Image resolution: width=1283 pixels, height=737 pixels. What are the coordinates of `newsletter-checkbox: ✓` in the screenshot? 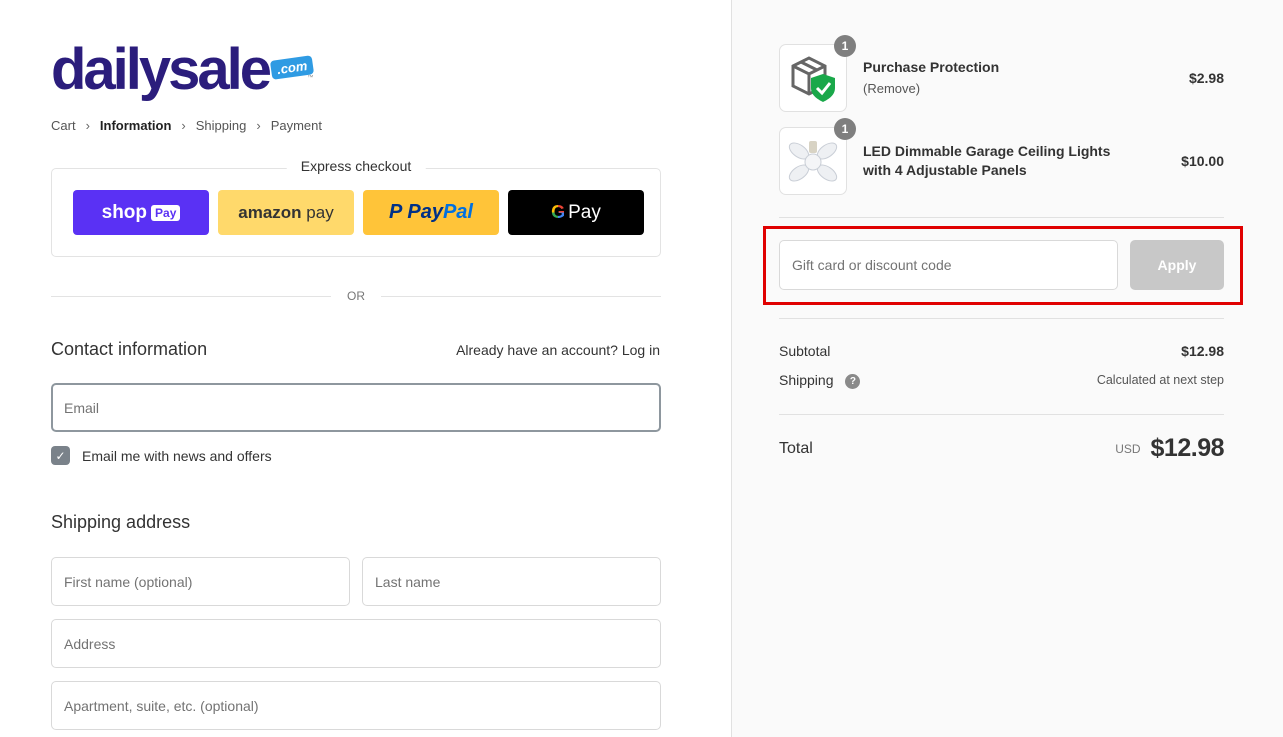 It's located at (60, 455).